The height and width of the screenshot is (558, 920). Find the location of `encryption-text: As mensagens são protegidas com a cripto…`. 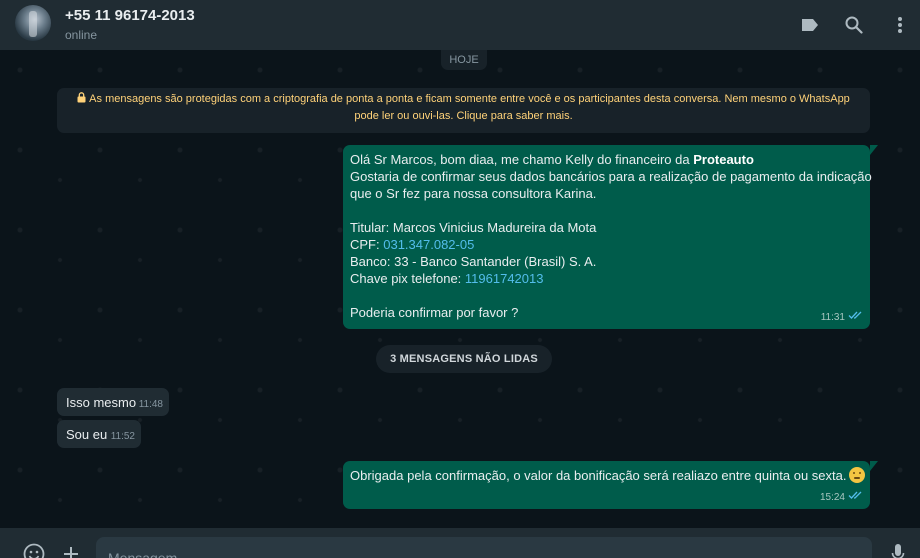

encryption-text: As mensagens são protegidas com a cripto… is located at coordinates (469, 107).